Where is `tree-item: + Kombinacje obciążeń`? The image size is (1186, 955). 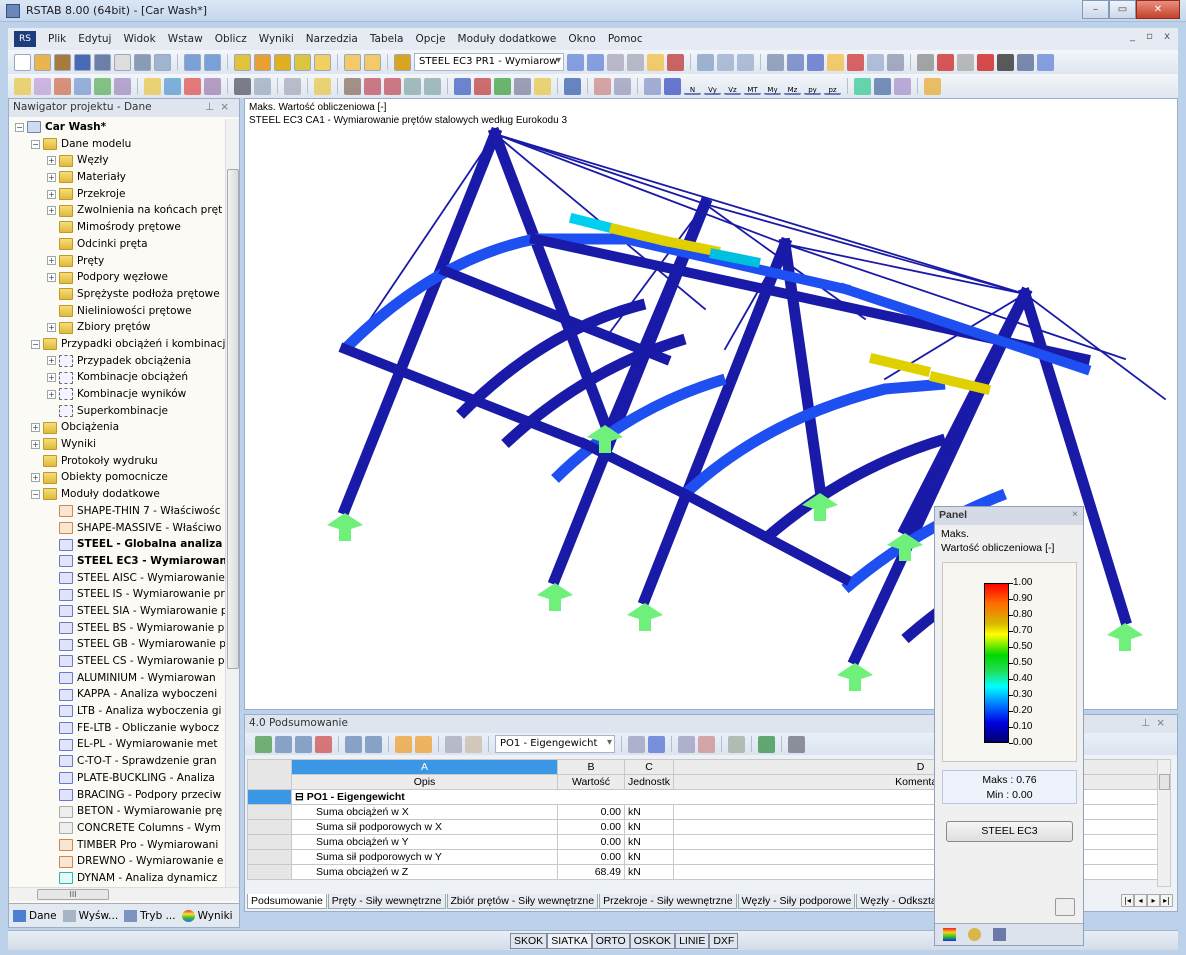
tree-item: + Kombinacje obciążeń is located at coordinates (118, 377).